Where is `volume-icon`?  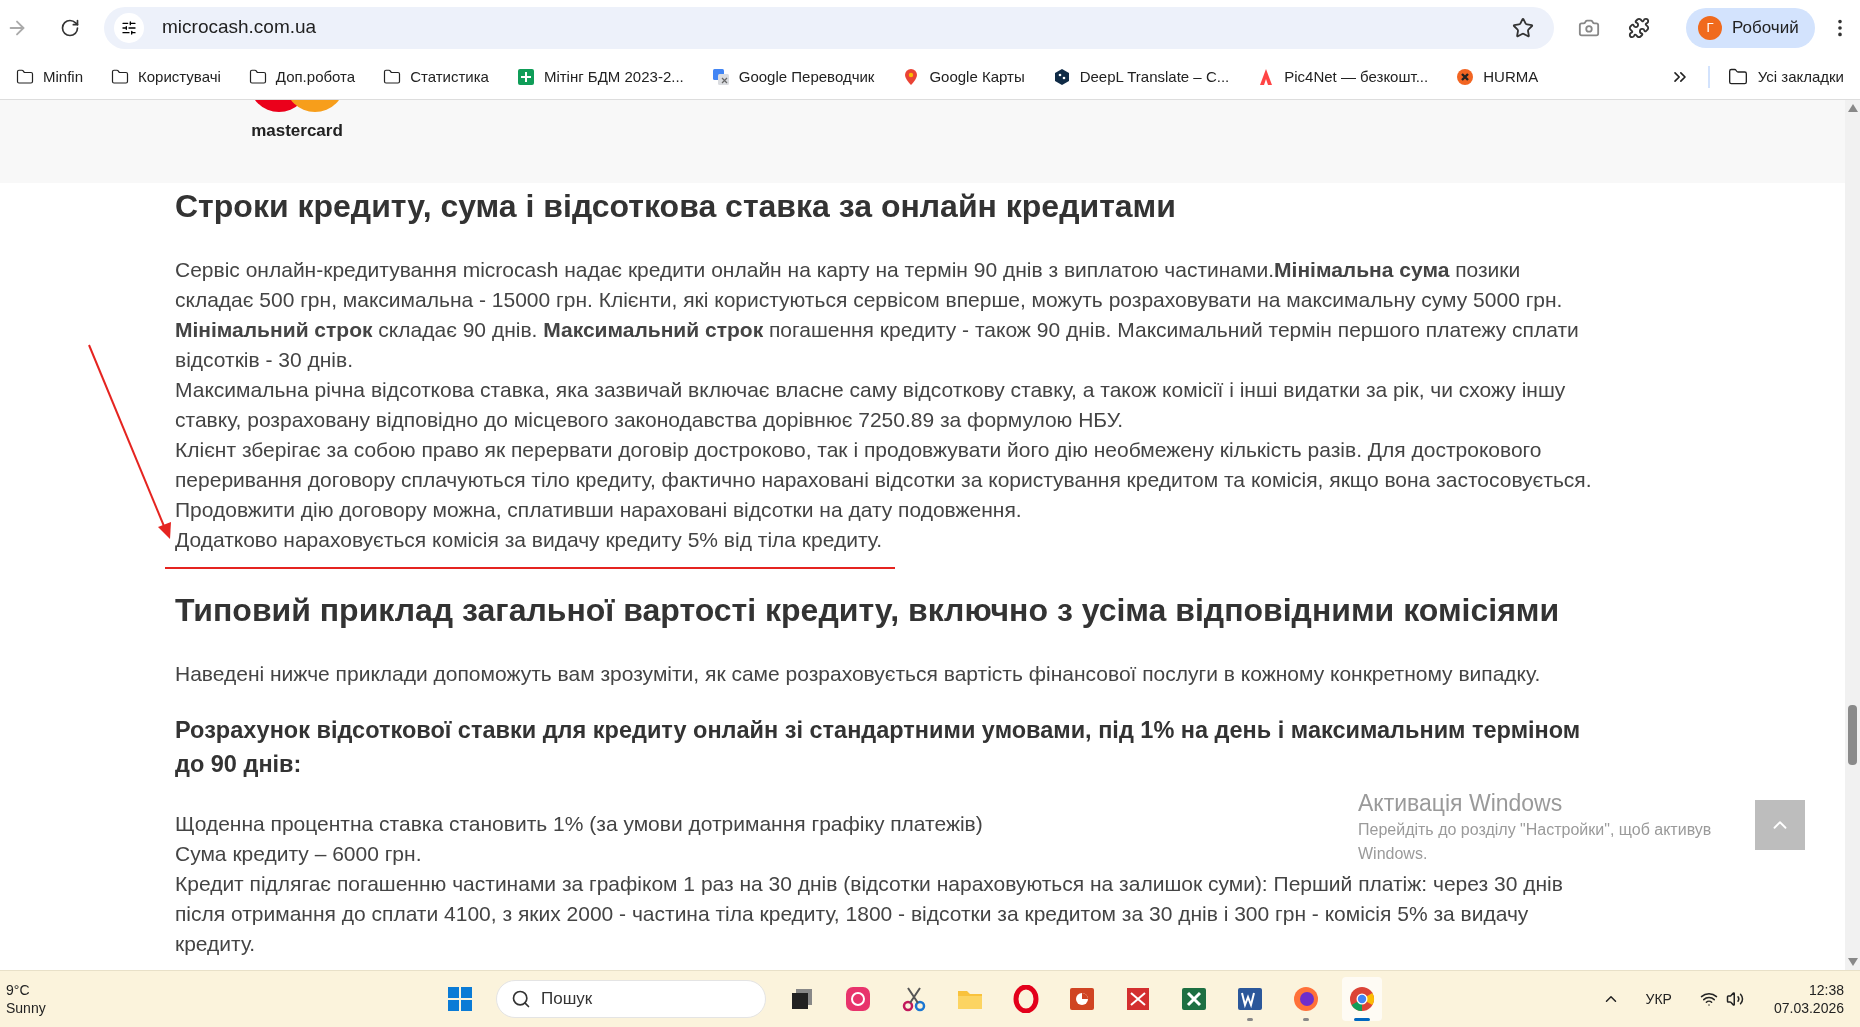
volume-icon is located at coordinates (1734, 999).